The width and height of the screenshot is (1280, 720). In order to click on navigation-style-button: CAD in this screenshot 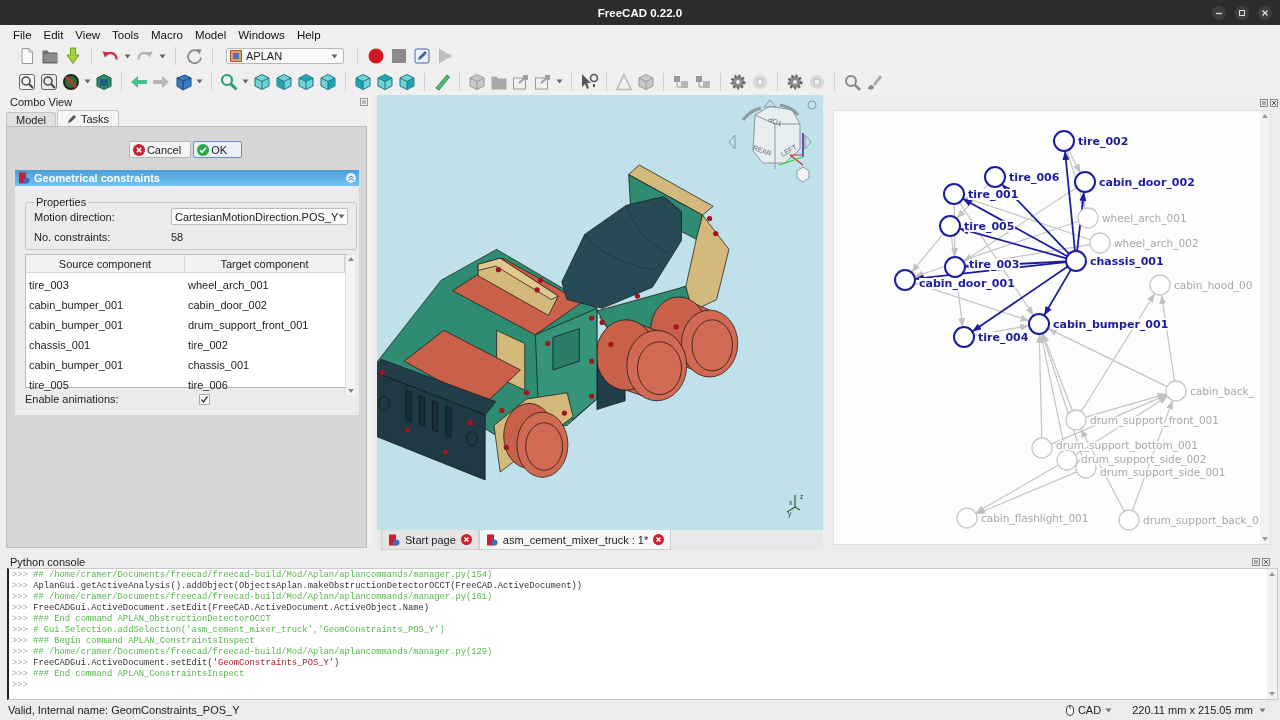, I will do `click(1089, 710)`.